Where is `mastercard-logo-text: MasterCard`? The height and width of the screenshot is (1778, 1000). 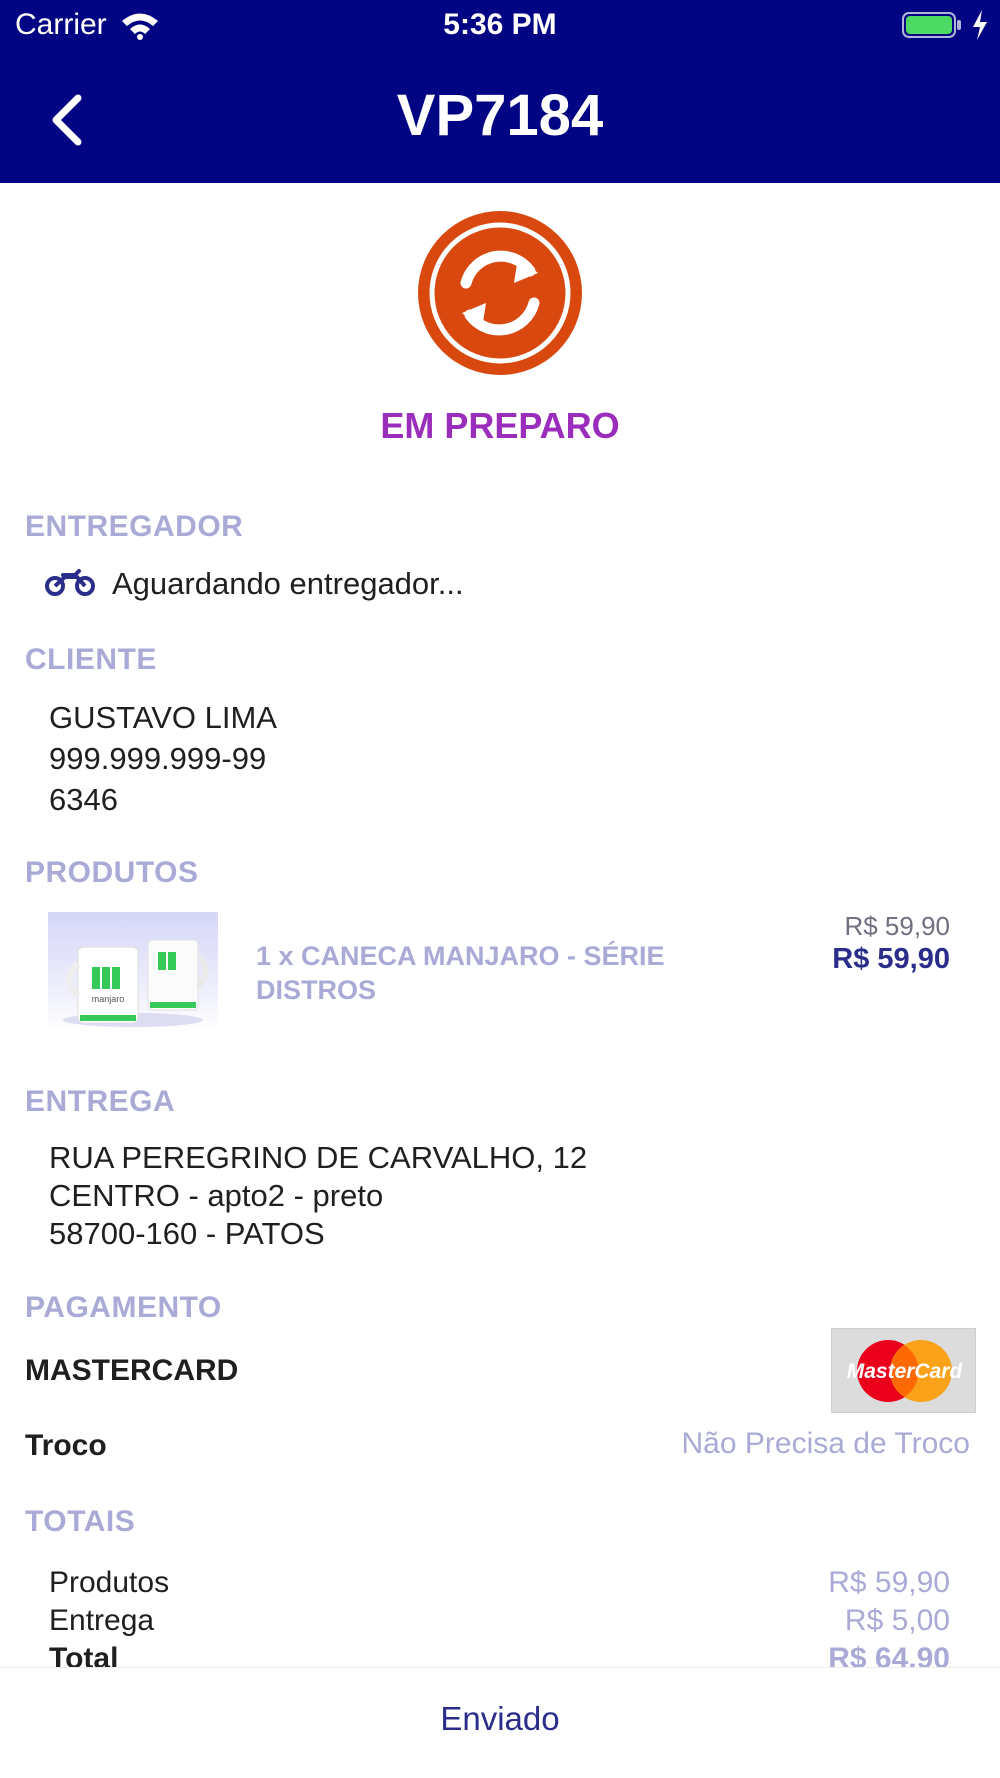 mastercard-logo-text: MasterCard is located at coordinates (905, 1371).